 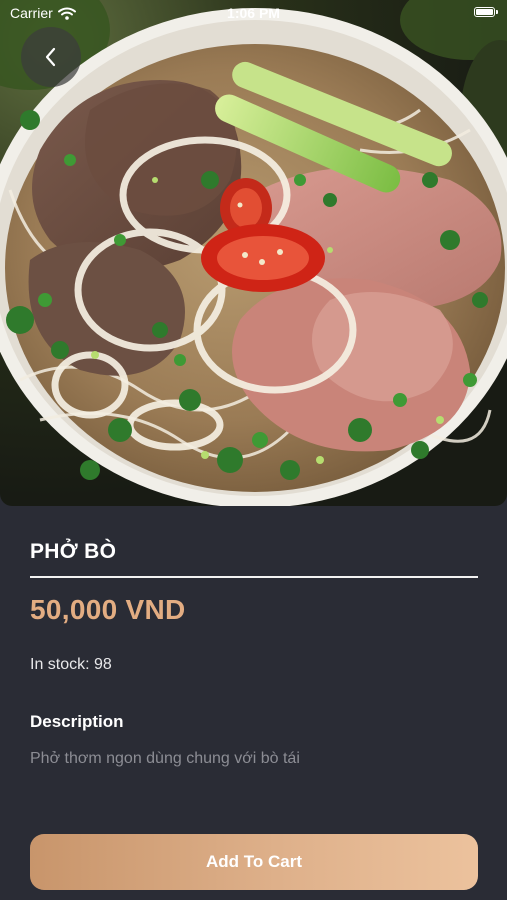 What do you see at coordinates (165, 758) in the screenshot?
I see `description-text: Phở thơm ngon dùng chung với bò tái` at bounding box center [165, 758].